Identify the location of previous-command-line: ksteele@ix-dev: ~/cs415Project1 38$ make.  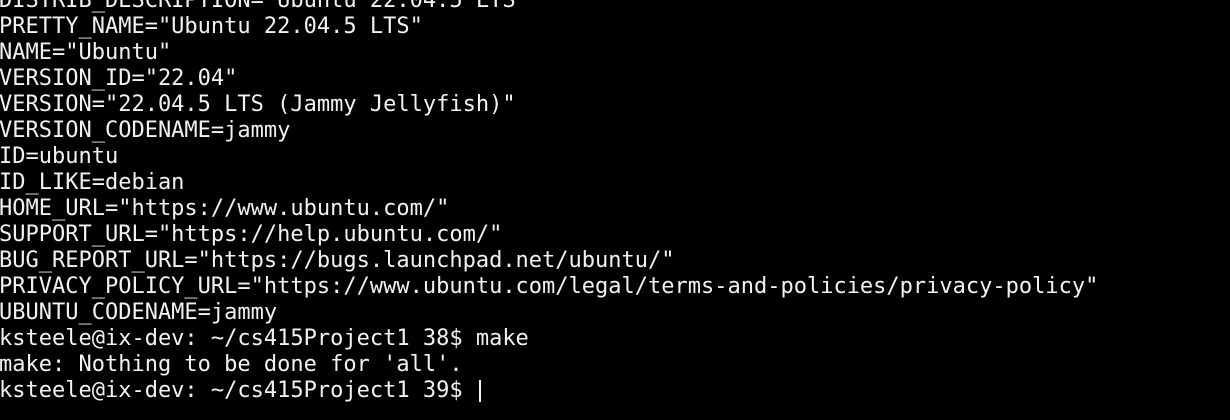
(264, 338).